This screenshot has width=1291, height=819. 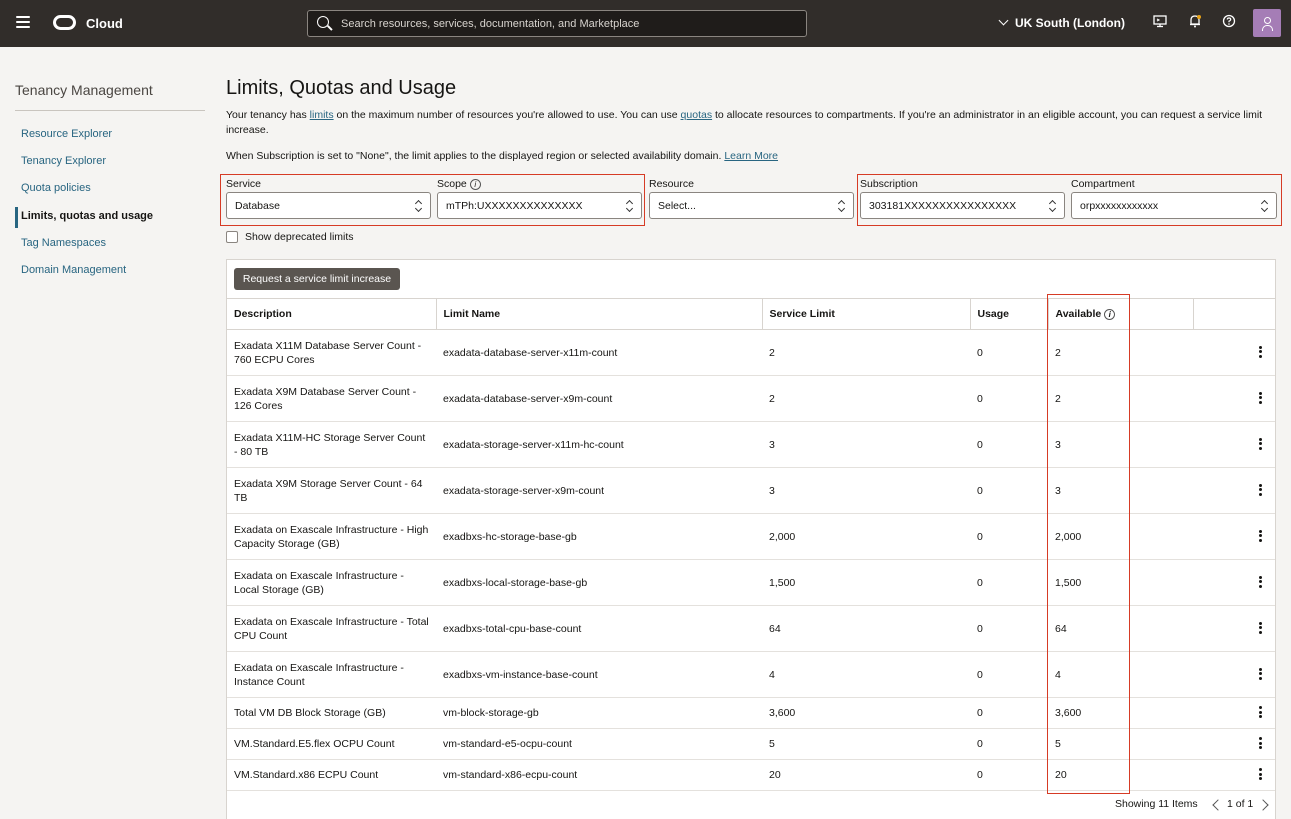 What do you see at coordinates (23, 22) in the screenshot?
I see `hamburger-menu-icon` at bounding box center [23, 22].